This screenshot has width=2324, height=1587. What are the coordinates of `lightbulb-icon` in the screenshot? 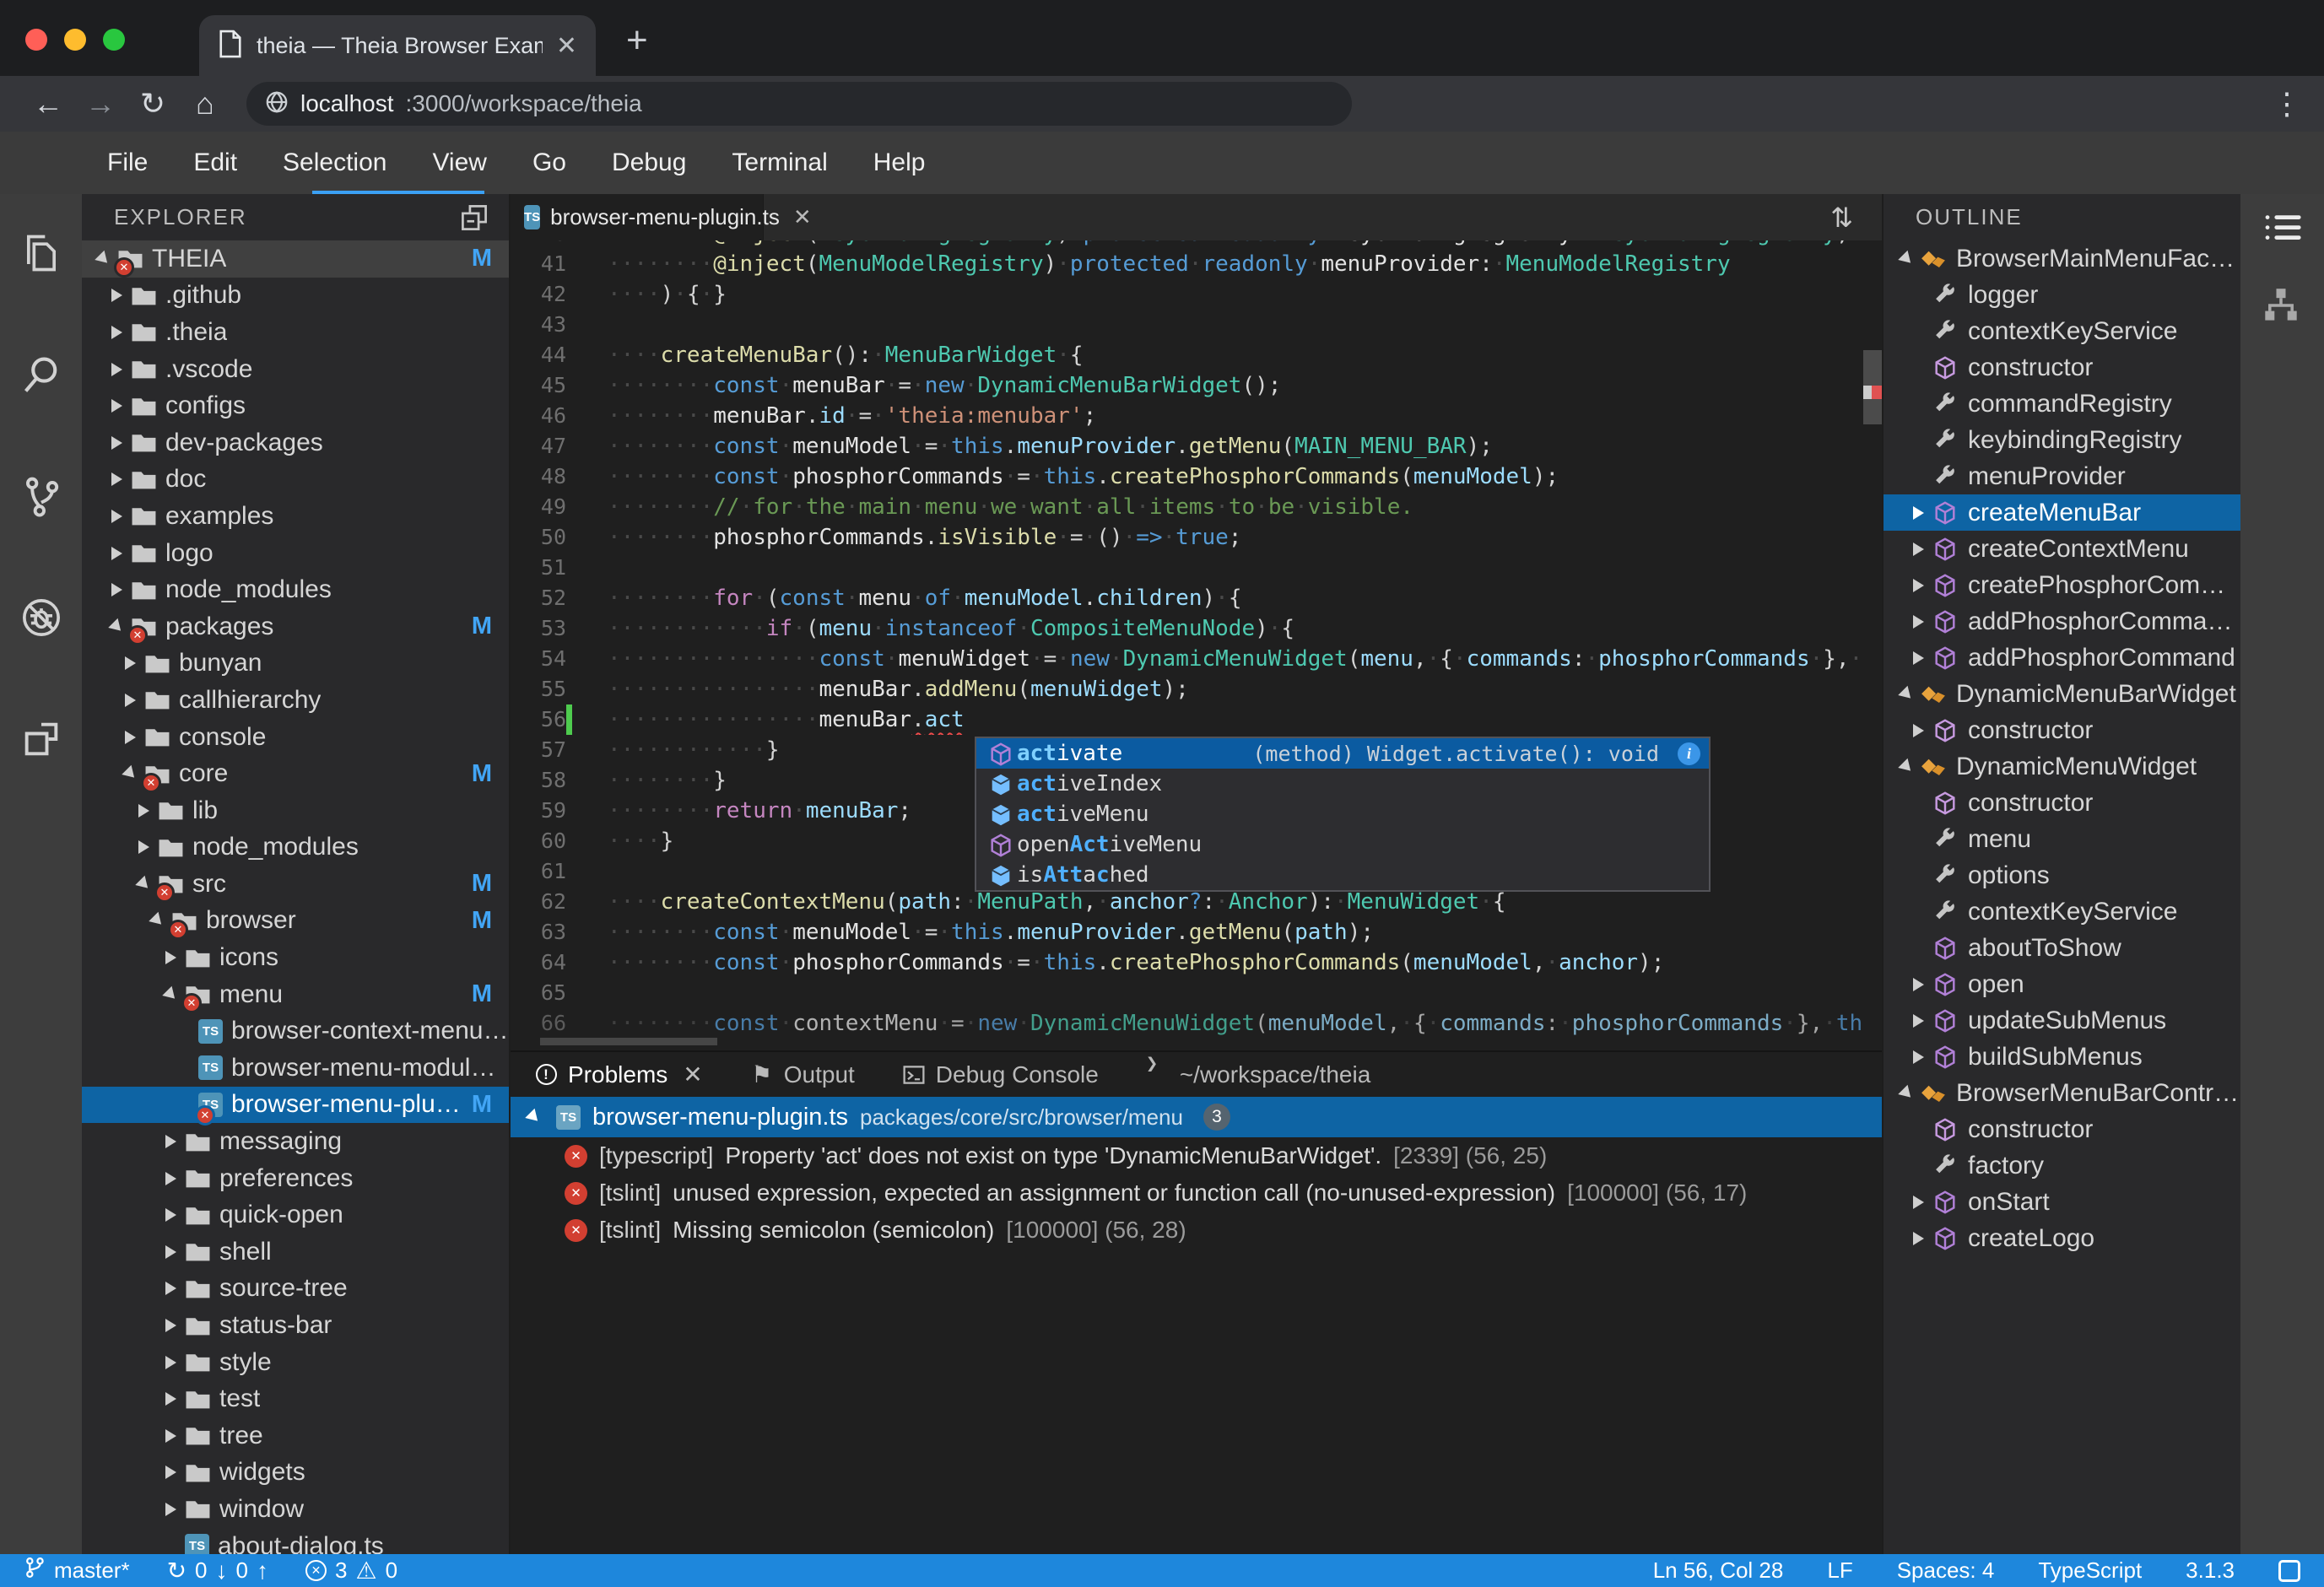 It's located at (592, 719).